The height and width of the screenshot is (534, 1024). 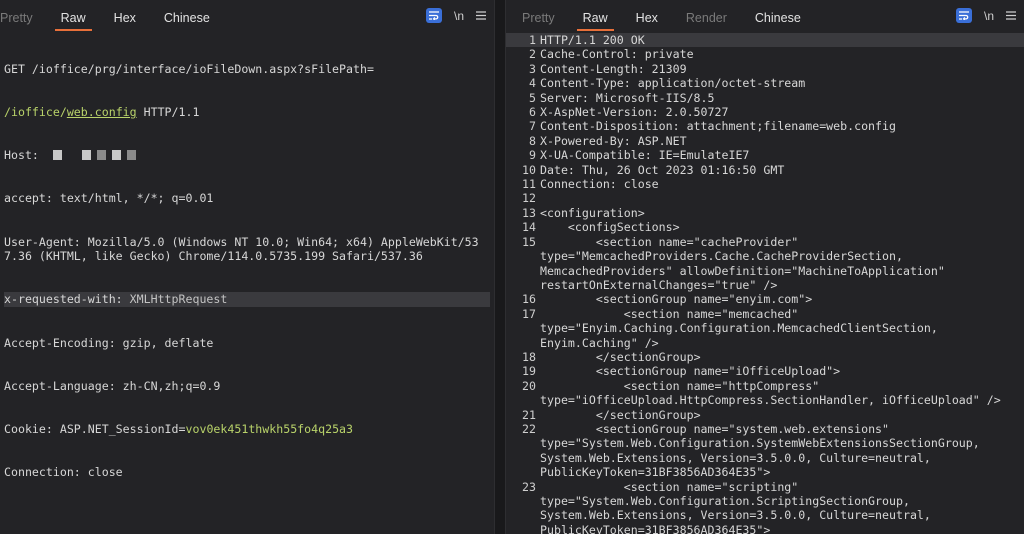 What do you see at coordinates (765, 357) in the screenshot?
I see `response-line: 18 </sectionGroup>` at bounding box center [765, 357].